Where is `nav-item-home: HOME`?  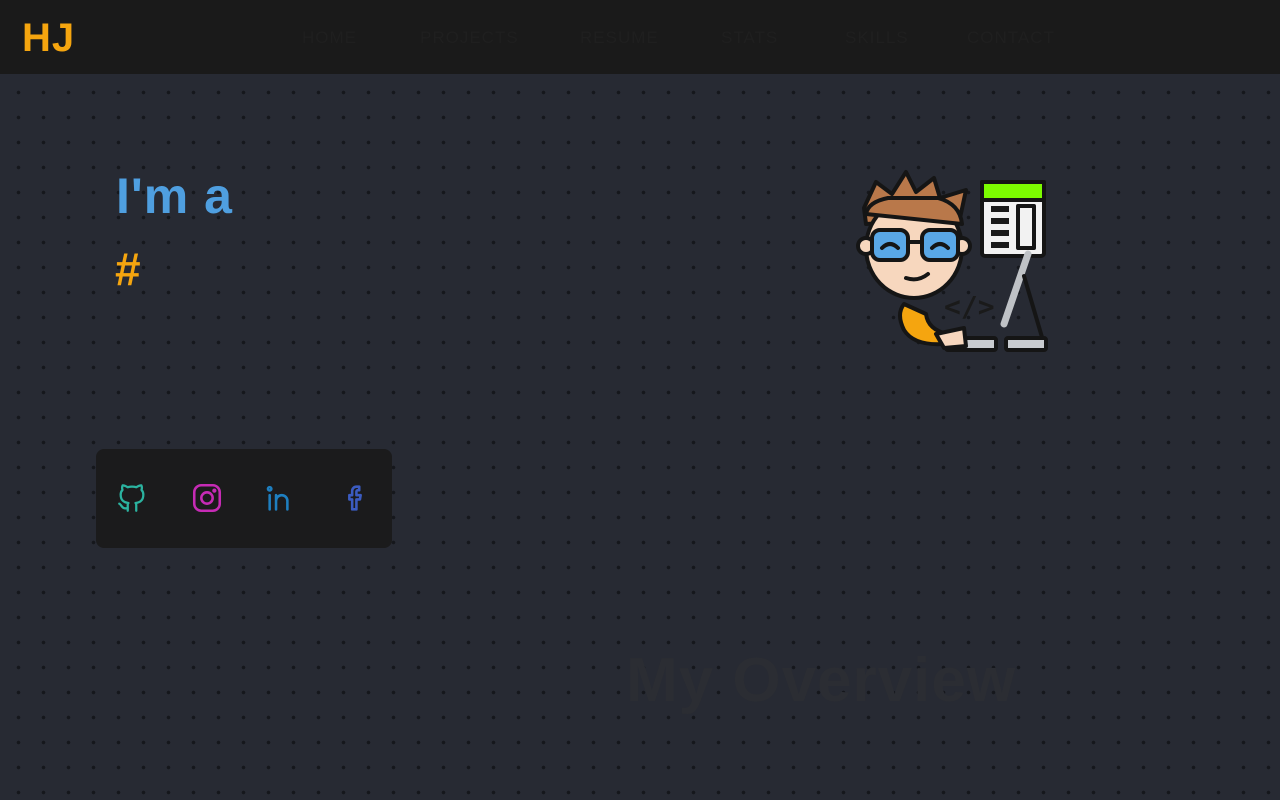
nav-item-home: HOME is located at coordinates (329, 38).